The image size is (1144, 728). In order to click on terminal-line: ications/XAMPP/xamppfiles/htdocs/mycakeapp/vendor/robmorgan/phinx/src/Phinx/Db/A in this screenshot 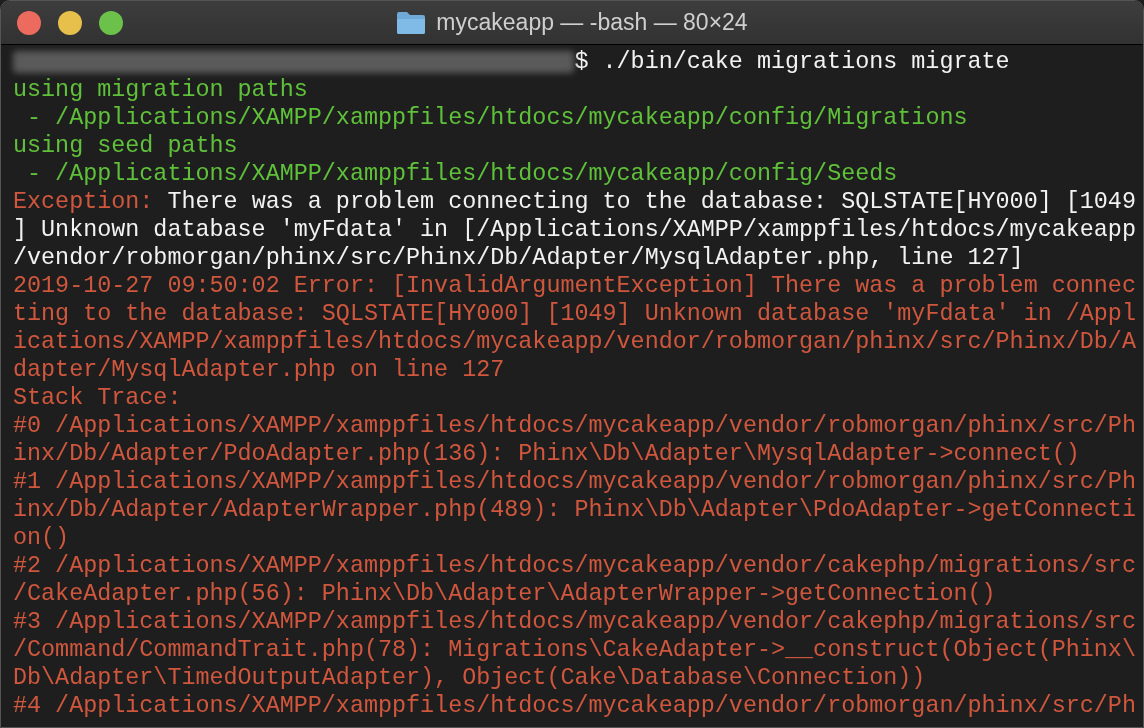, I will do `click(574, 342)`.